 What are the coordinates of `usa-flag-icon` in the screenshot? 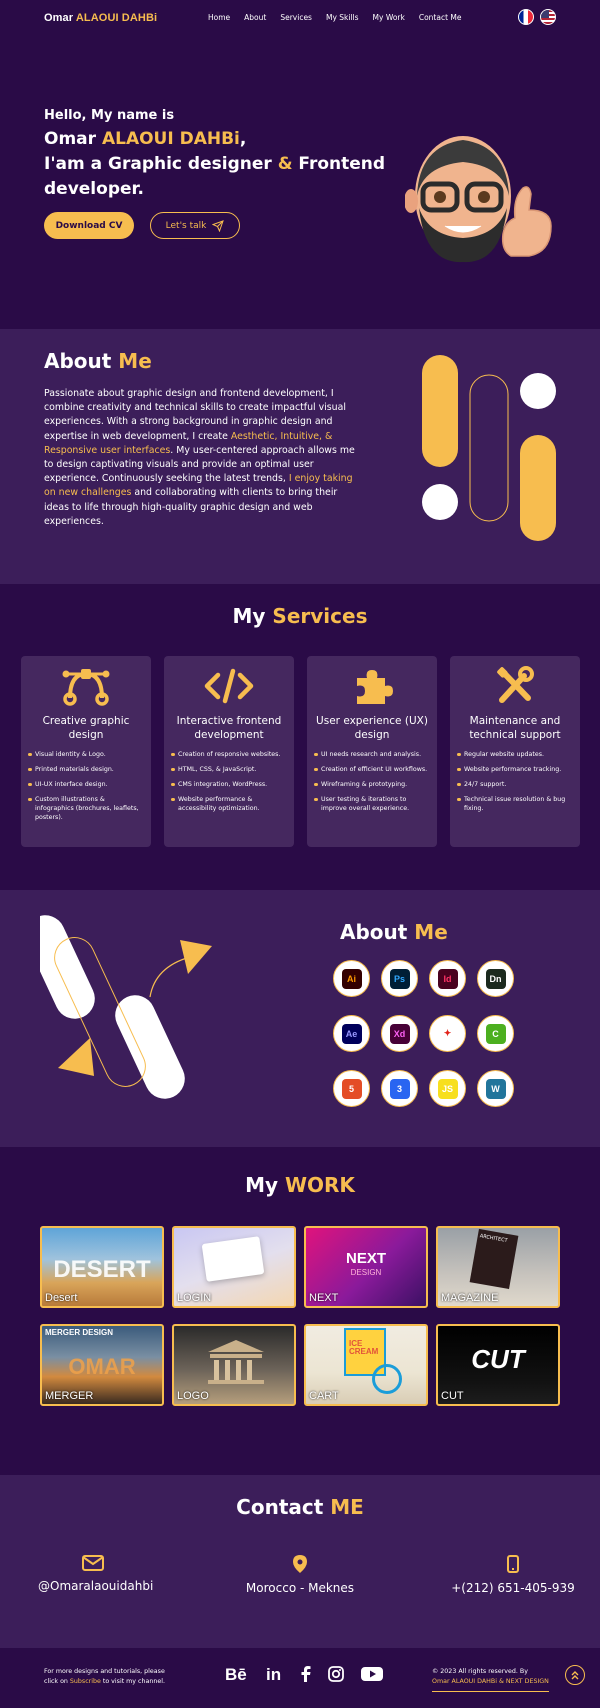 It's located at (548, 17).